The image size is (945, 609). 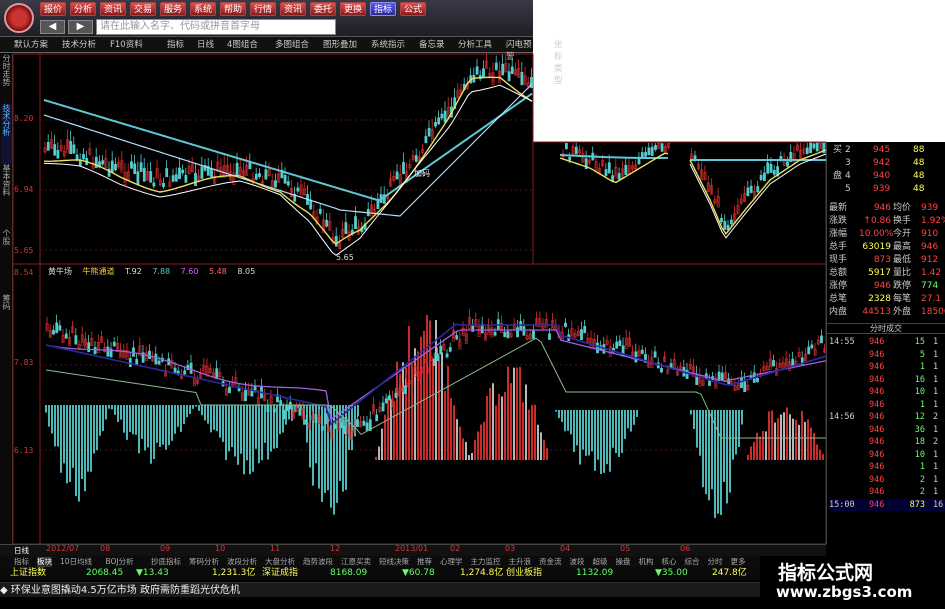 I want to click on menu-button-11: 指标, so click(x=383, y=9).